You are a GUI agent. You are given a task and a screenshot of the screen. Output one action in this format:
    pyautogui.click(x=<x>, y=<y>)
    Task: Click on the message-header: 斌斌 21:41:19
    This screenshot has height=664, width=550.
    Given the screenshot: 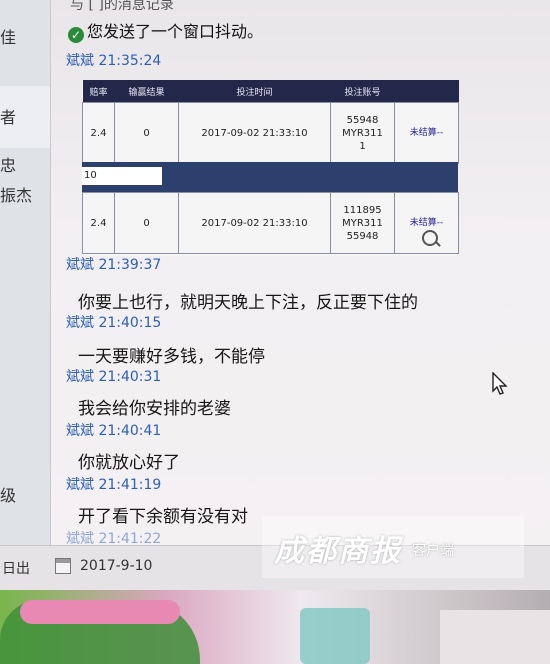 What is the action you would take?
    pyautogui.click(x=114, y=485)
    